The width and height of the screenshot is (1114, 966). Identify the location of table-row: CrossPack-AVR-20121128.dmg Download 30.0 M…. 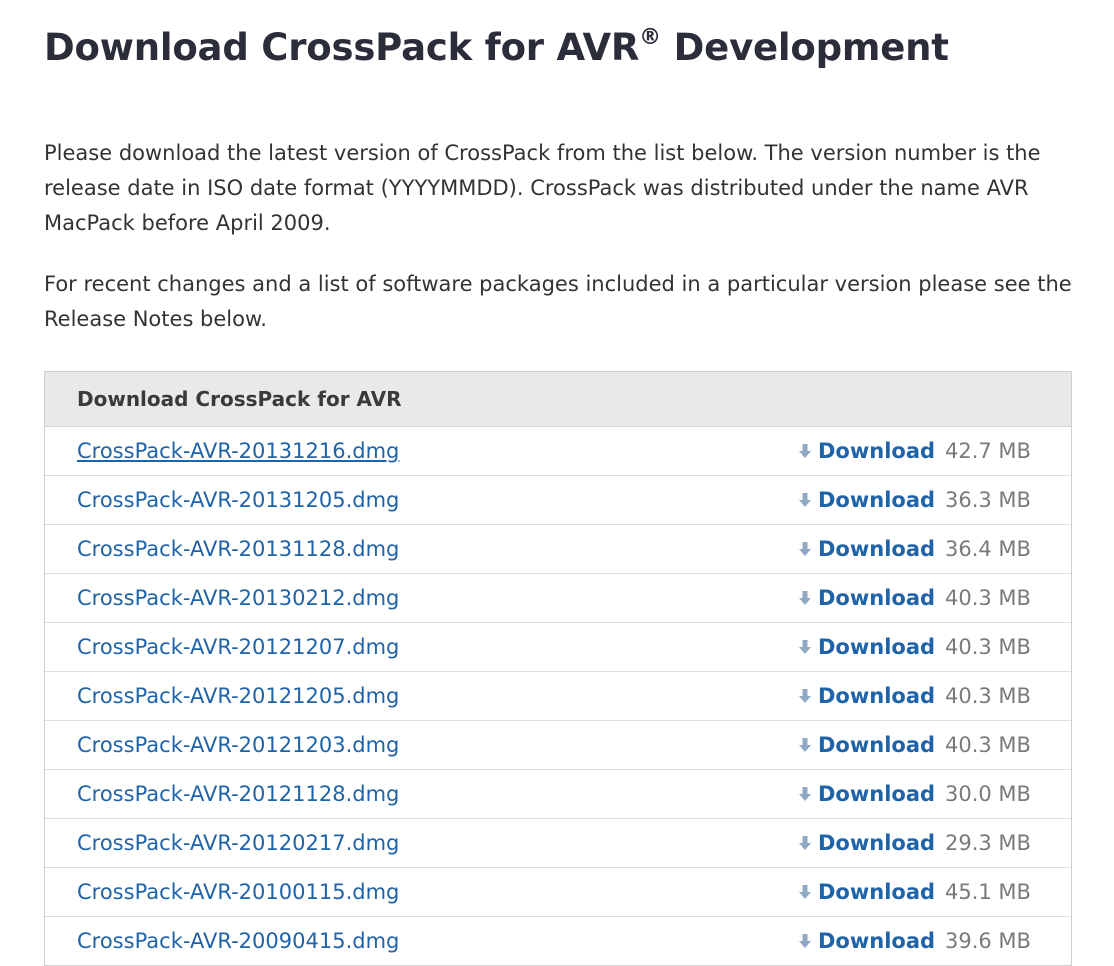
(558, 794).